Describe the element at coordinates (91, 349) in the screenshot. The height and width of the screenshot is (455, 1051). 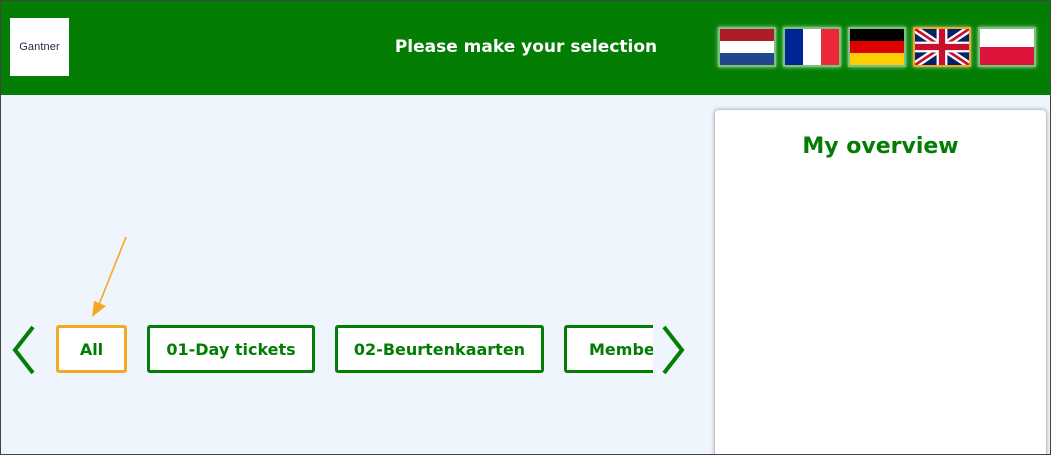
I see `category-all-button: All` at that location.